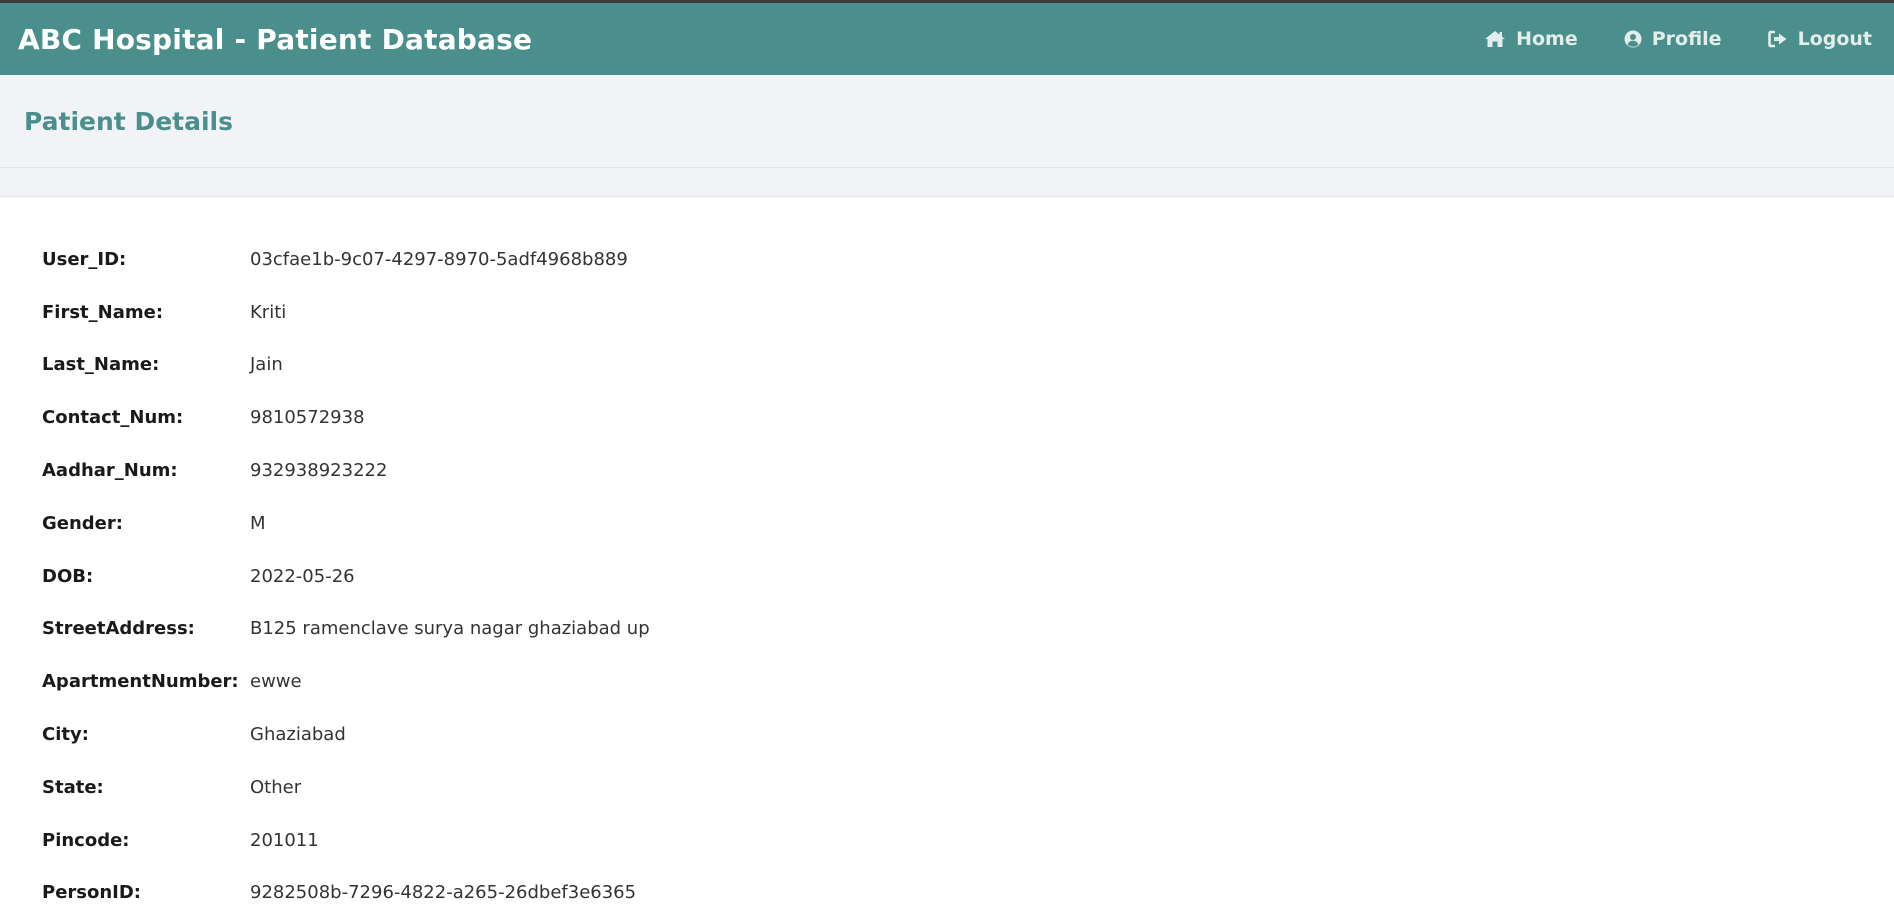 Image resolution: width=1894 pixels, height=905 pixels. Describe the element at coordinates (307, 418) in the screenshot. I see `field-value: 9810572938` at that location.